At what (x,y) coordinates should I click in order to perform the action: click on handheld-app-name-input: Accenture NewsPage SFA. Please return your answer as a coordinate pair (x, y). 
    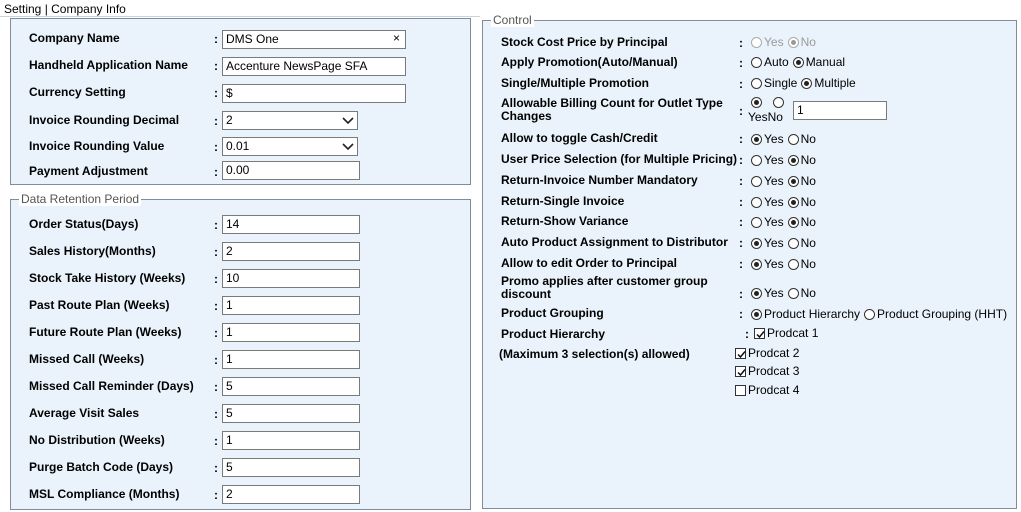
    Looking at the image, I should click on (314, 66).